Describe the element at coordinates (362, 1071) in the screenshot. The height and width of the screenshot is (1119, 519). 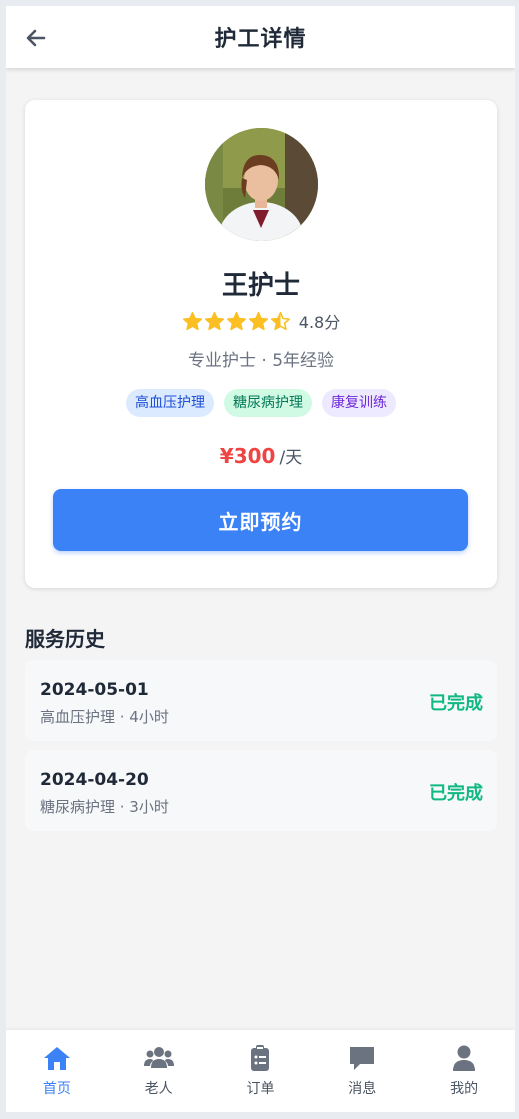
I see `tab-messages: 消息` at that location.